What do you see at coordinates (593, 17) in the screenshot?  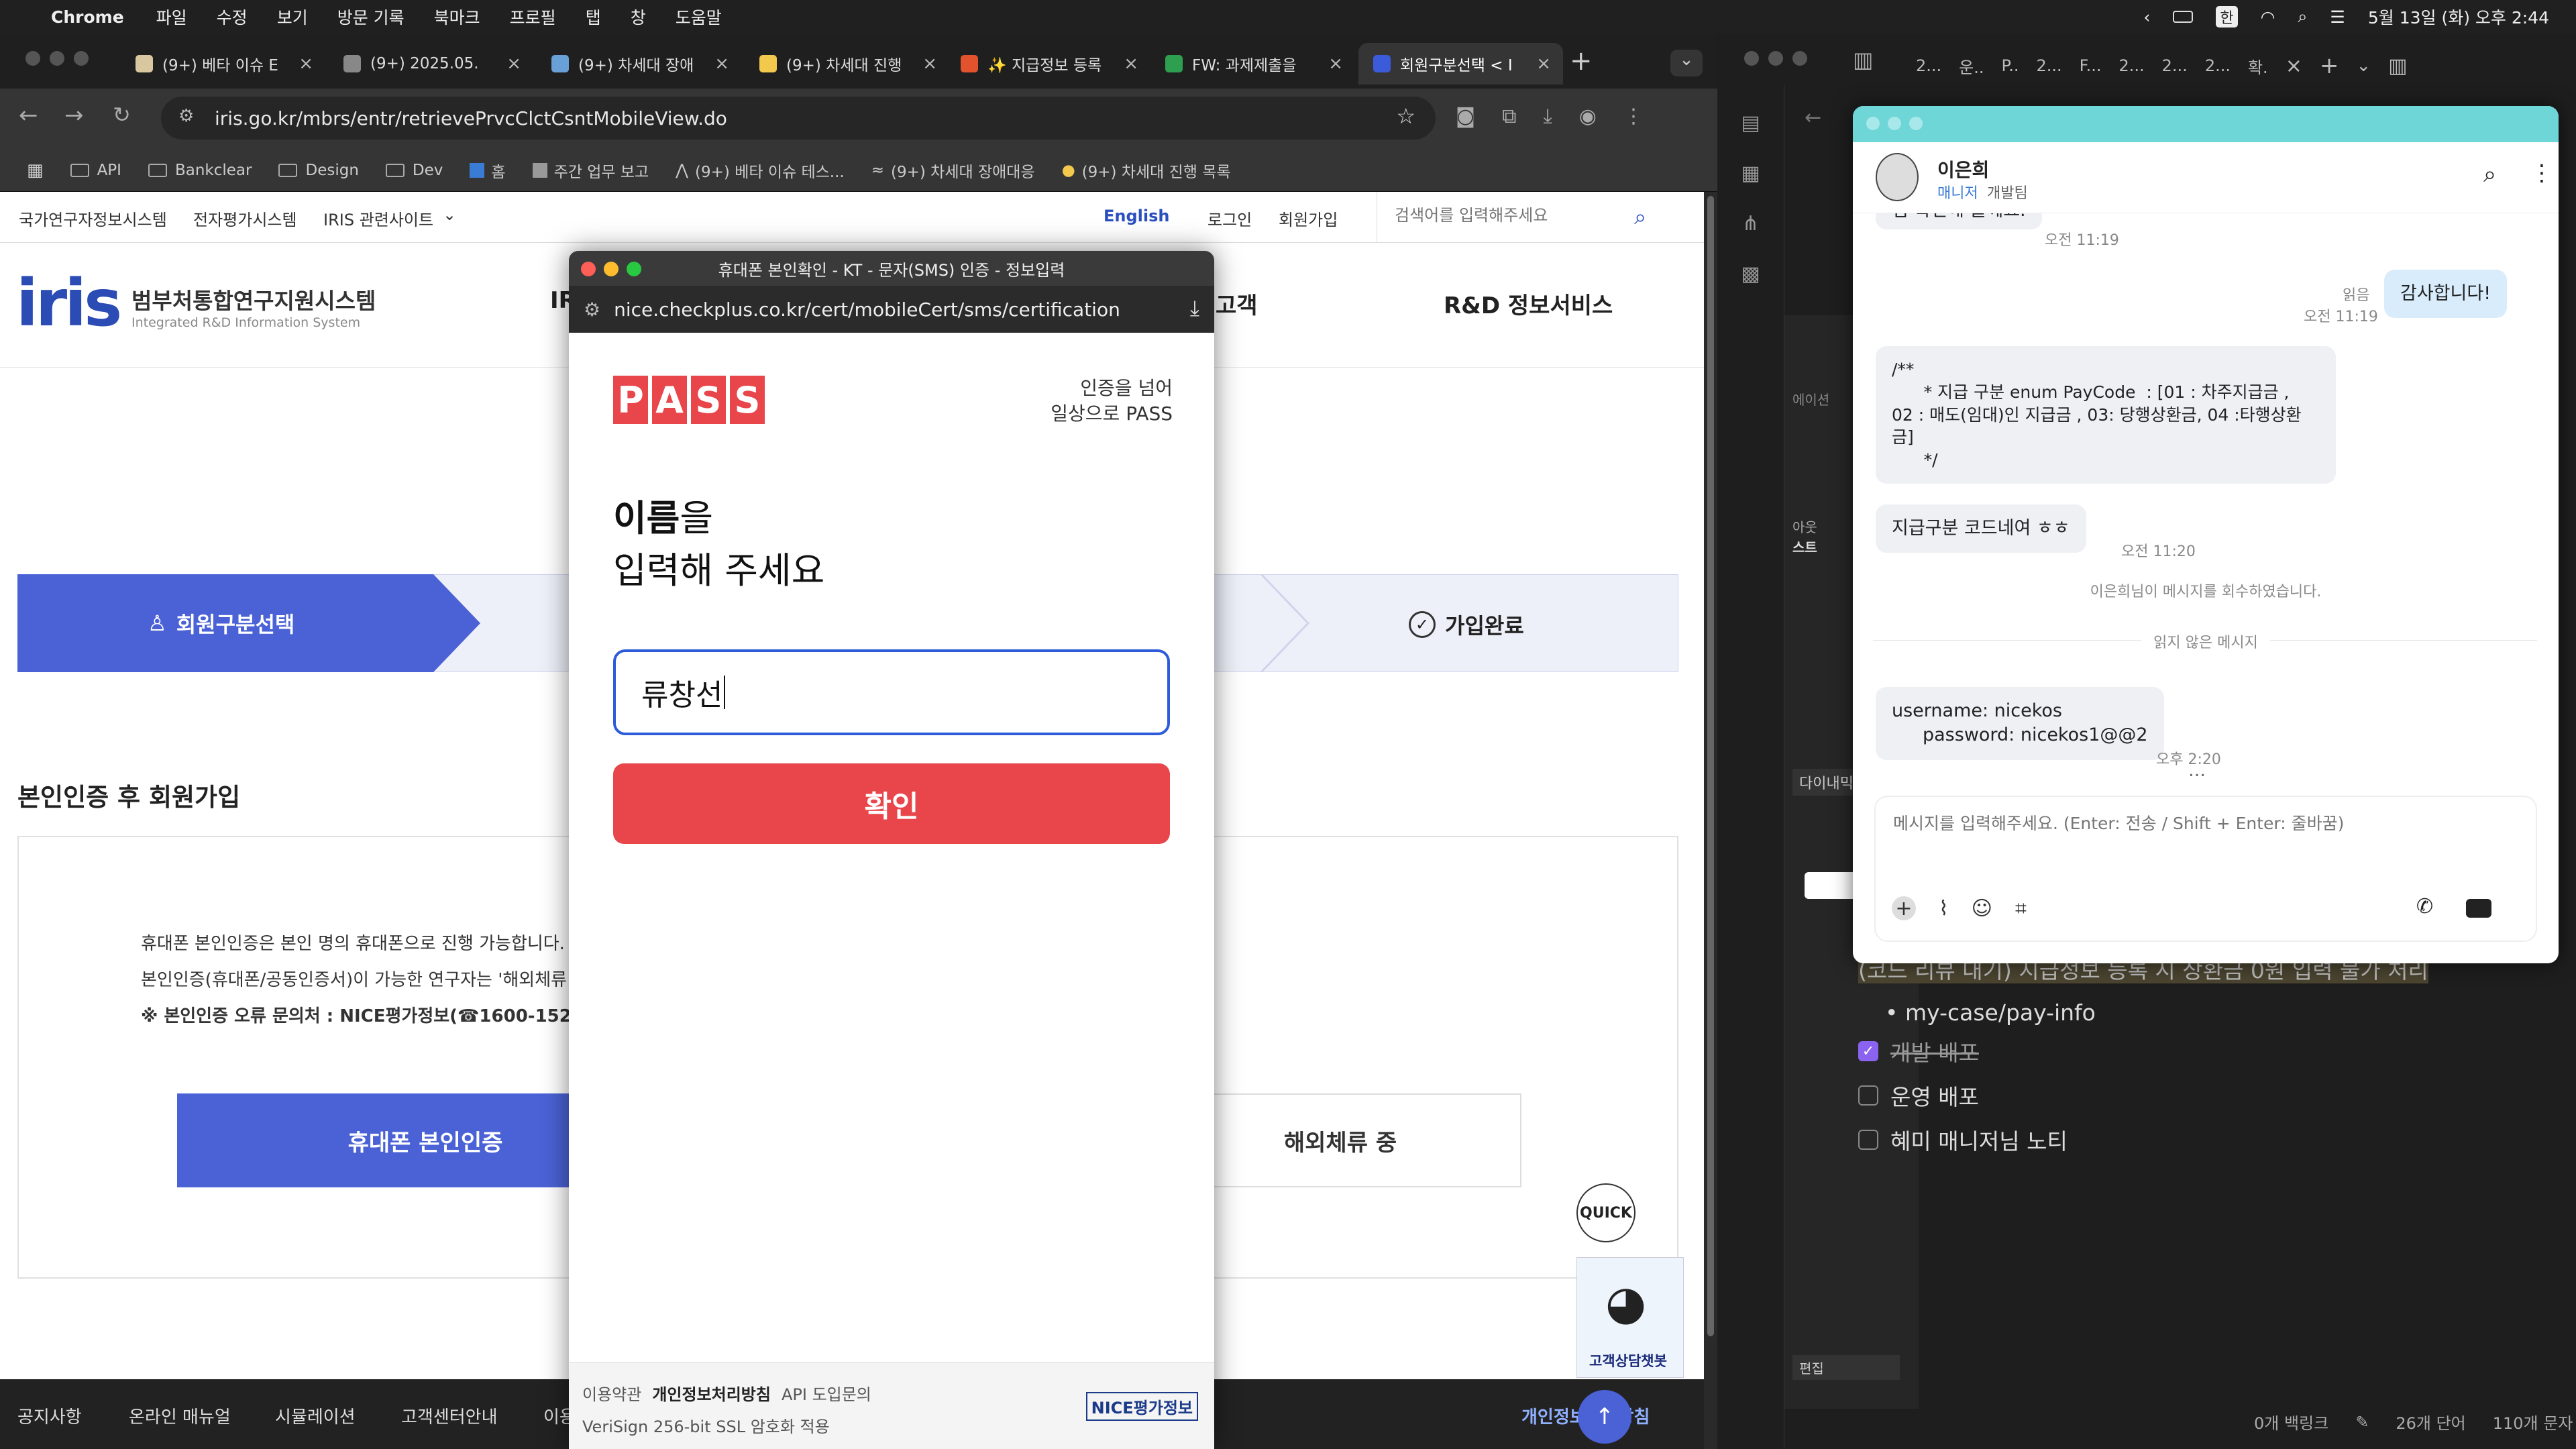 I see `menu-tab: 탭` at bounding box center [593, 17].